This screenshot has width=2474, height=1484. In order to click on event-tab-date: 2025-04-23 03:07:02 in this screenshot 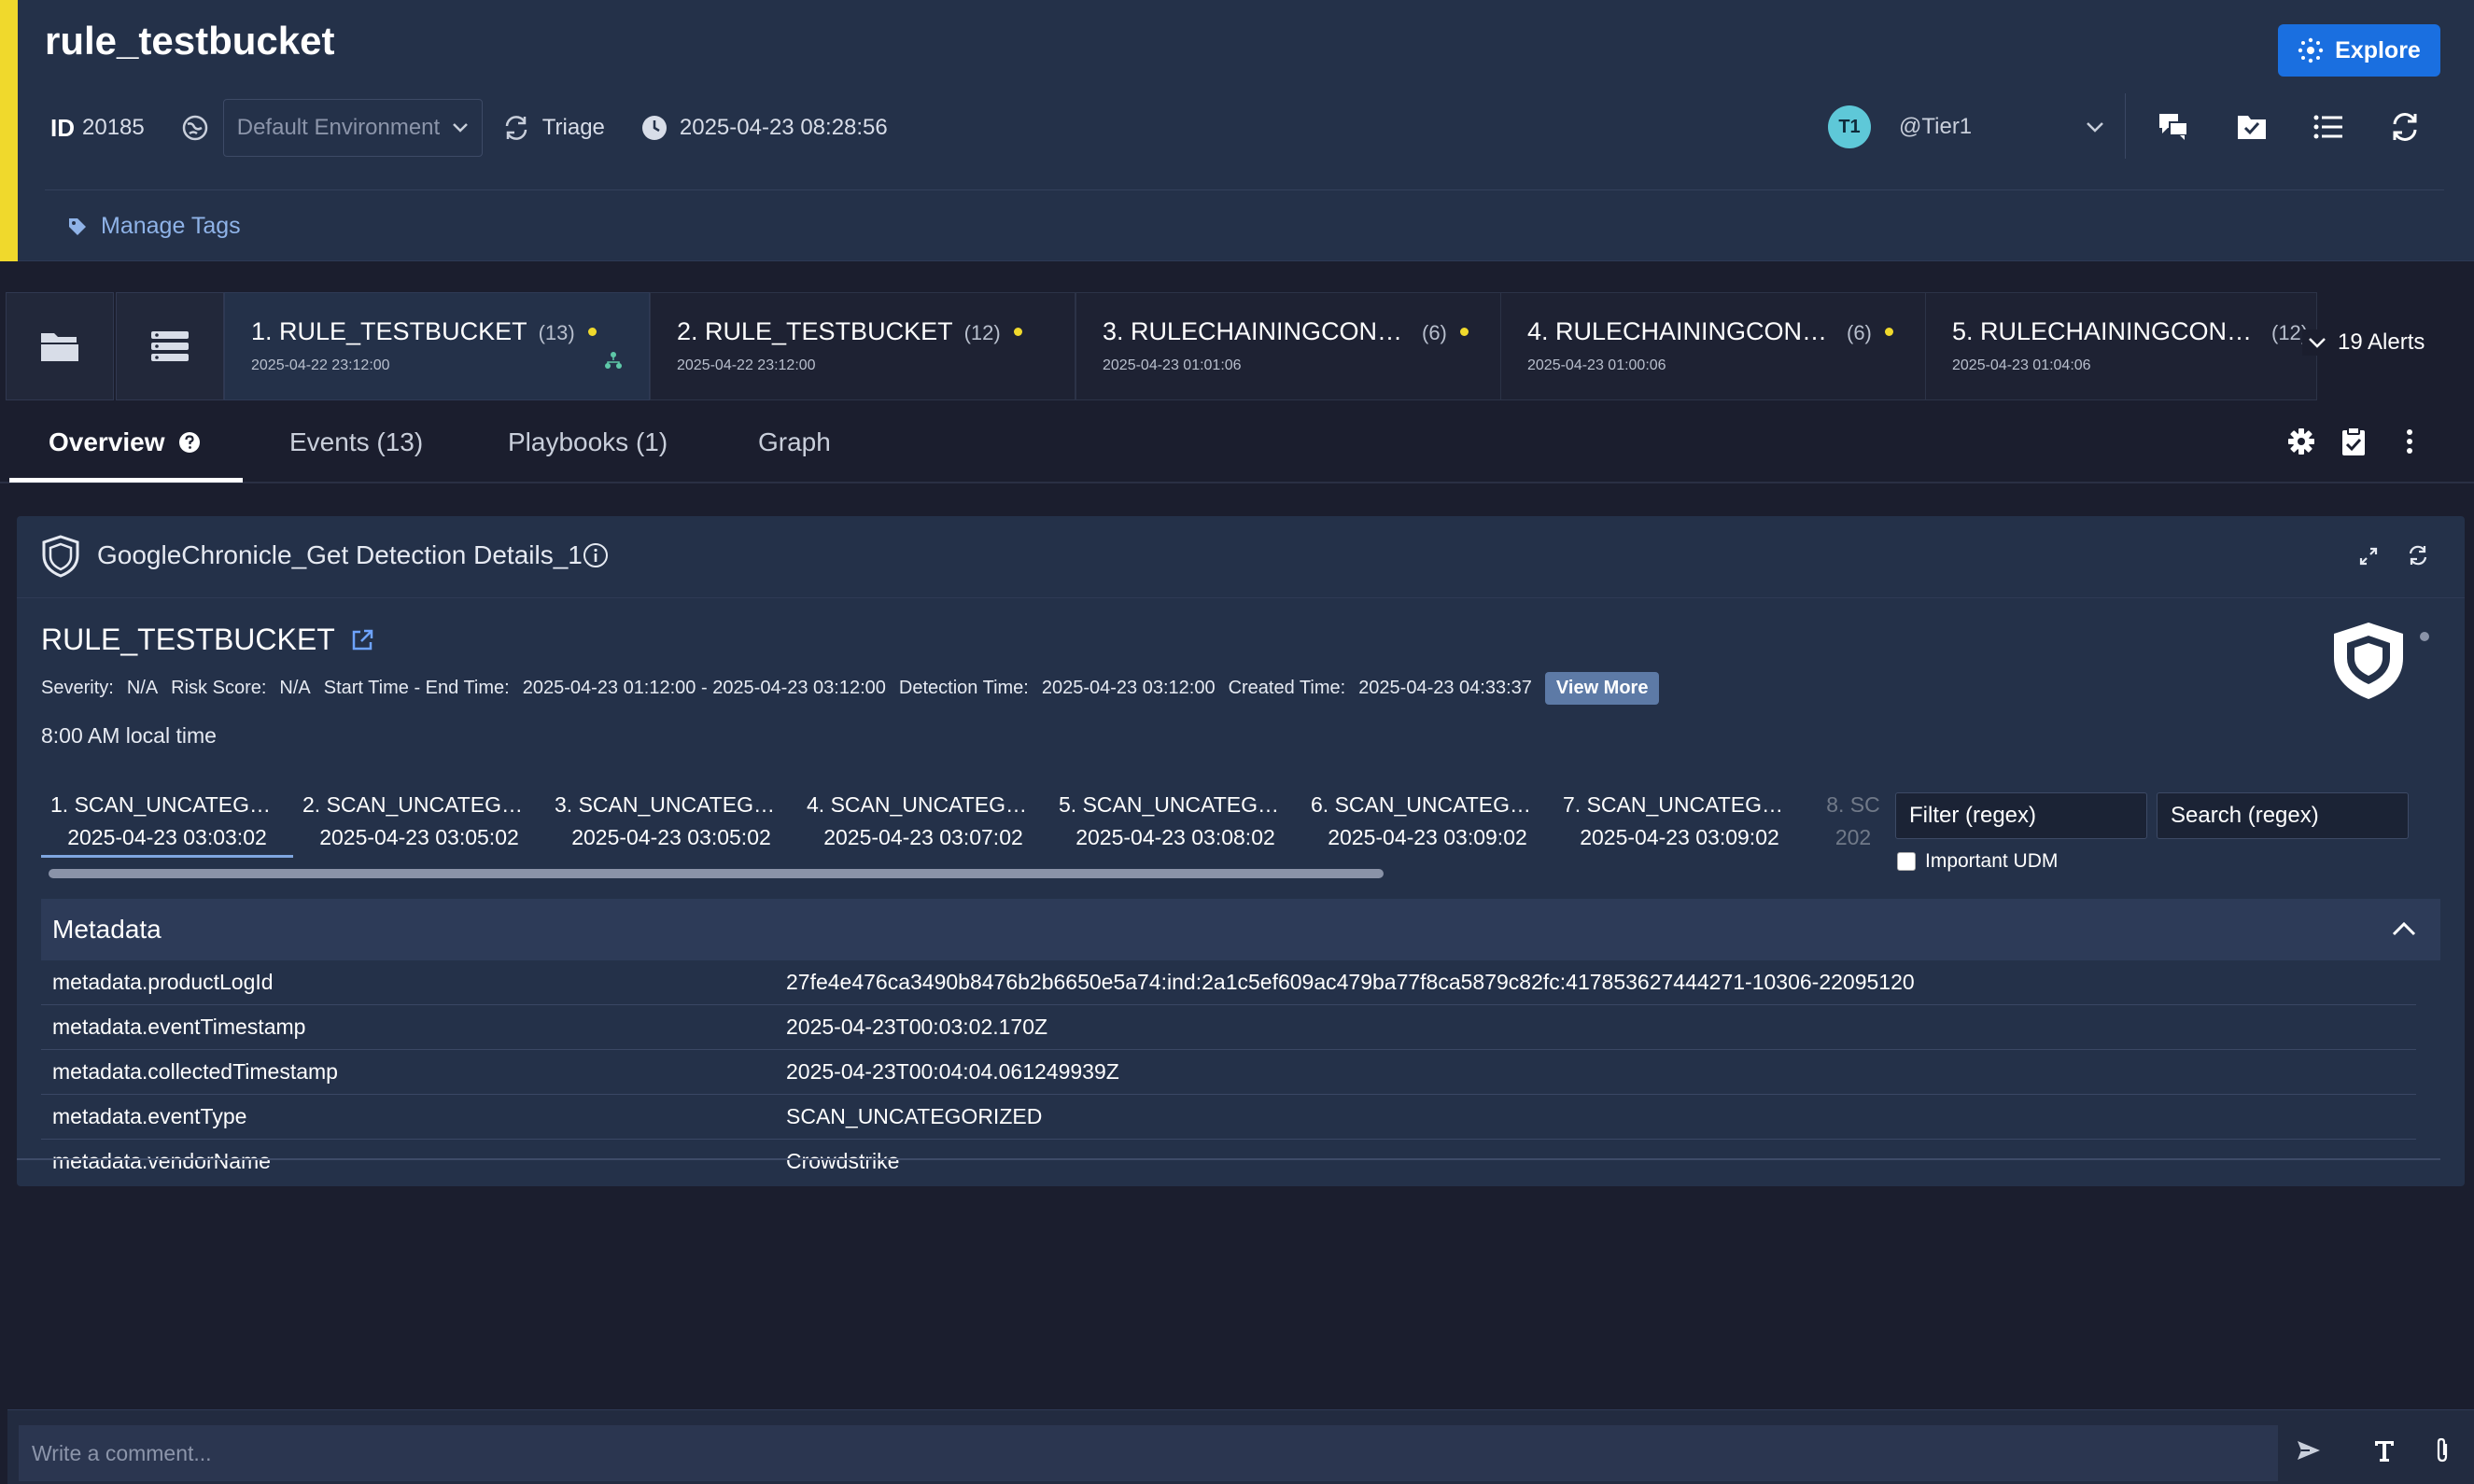, I will do `click(923, 837)`.